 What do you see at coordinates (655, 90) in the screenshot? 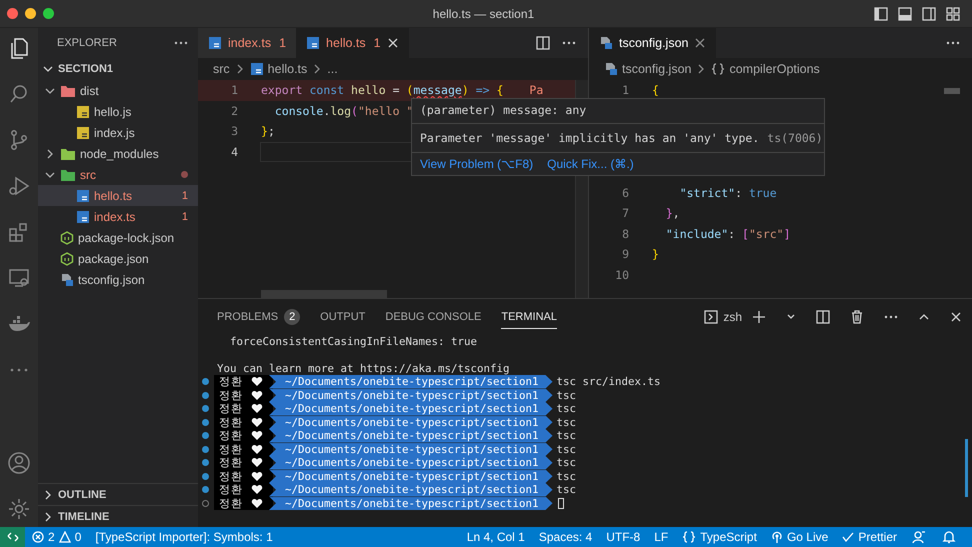
I see `code-line: {` at bounding box center [655, 90].